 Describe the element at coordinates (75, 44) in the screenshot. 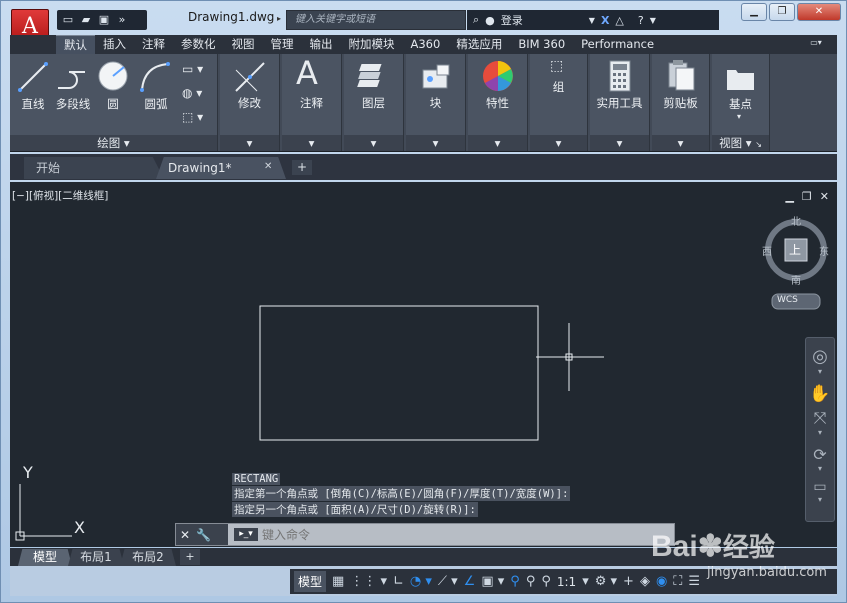

I see `tab-default: 默认` at that location.